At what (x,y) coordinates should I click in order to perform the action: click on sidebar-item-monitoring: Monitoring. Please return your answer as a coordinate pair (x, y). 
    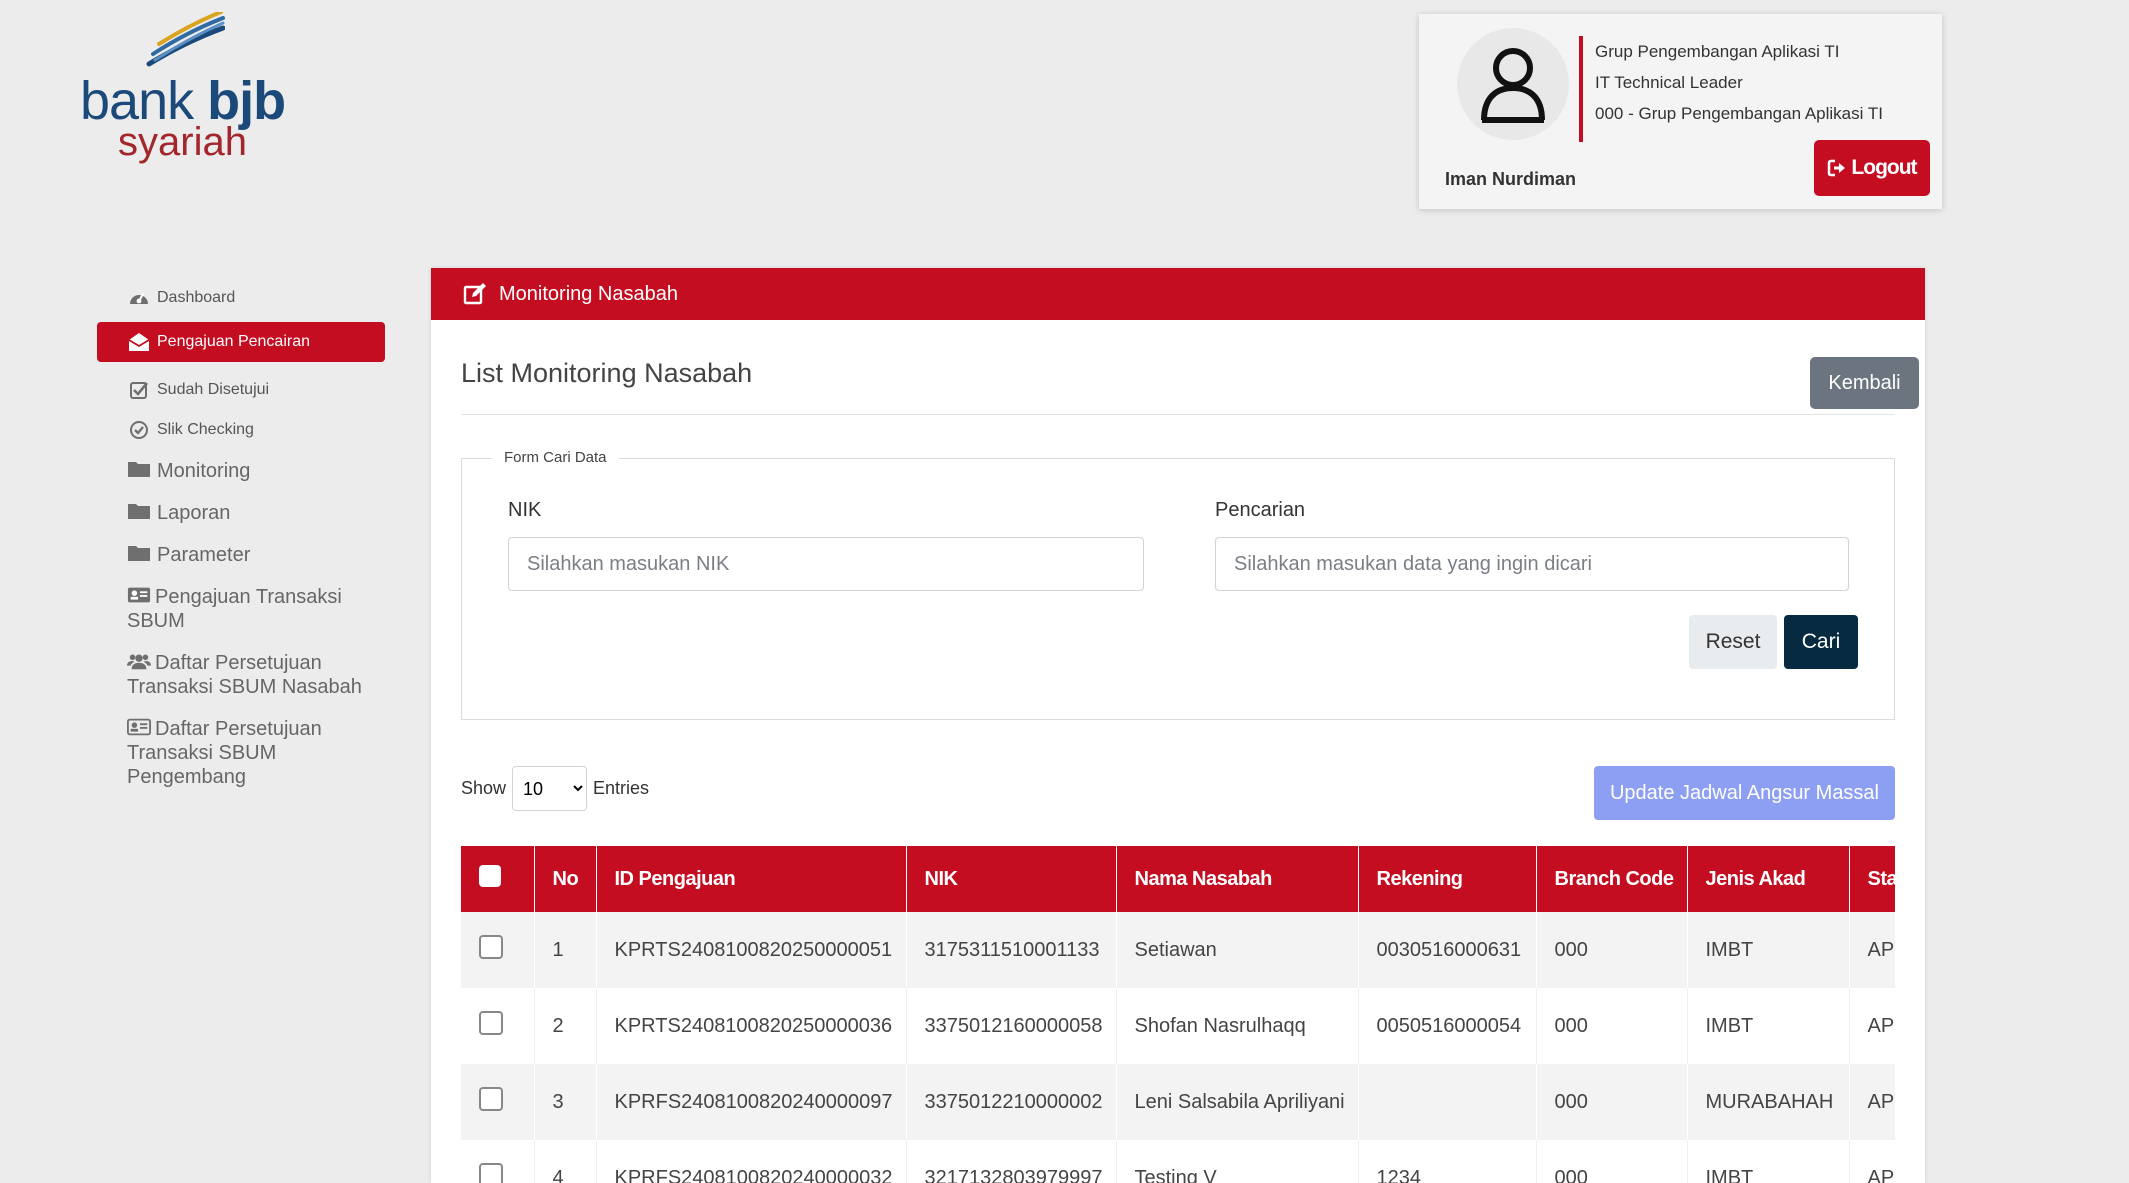
    Looking at the image, I should click on (241, 471).